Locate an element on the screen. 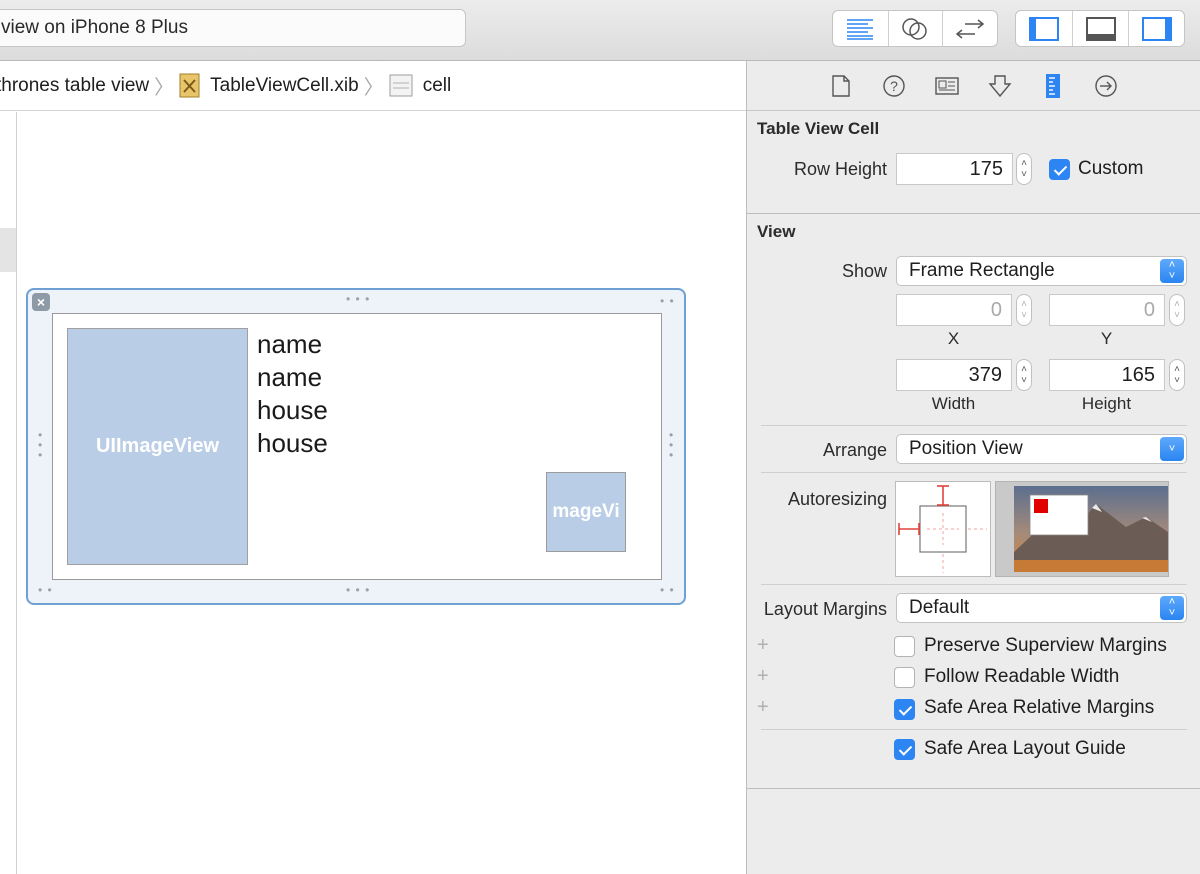 The image size is (1200, 874). tab-identity-inspector is located at coordinates (947, 86).